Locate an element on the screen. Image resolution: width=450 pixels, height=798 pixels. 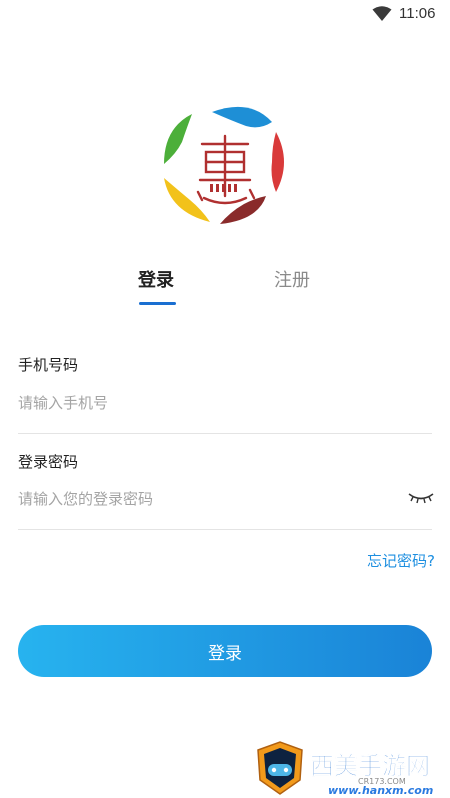
forgot-password-link: 忘记密码? is located at coordinates (401, 560).